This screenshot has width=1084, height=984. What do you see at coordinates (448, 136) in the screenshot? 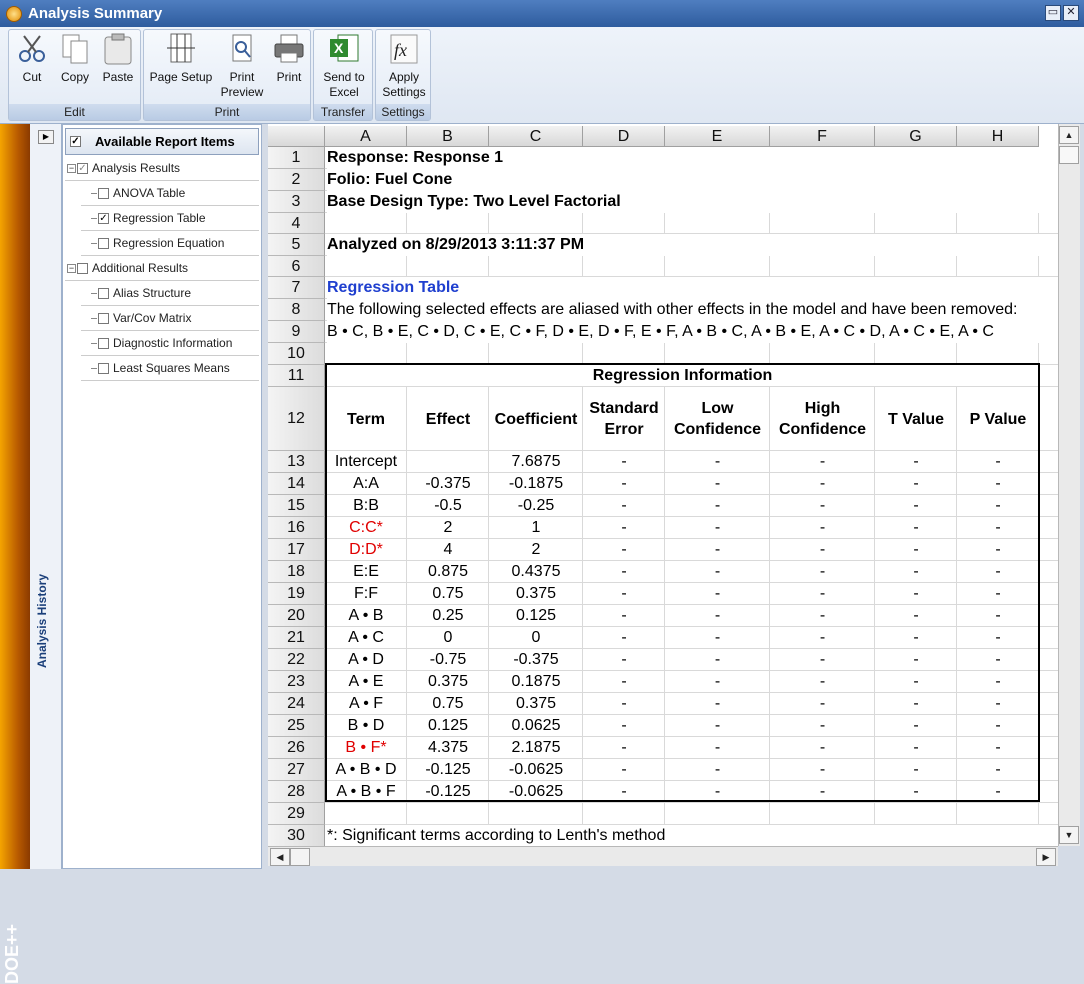
I see `column-header: B` at bounding box center [448, 136].